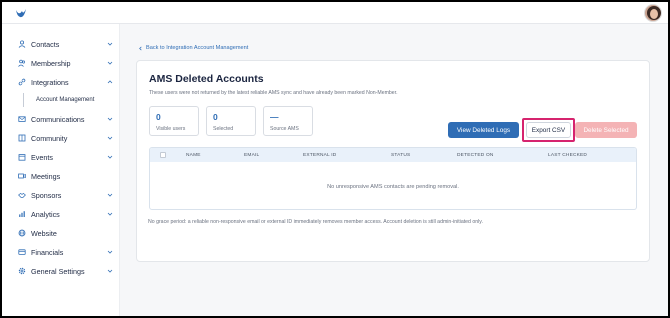 The width and height of the screenshot is (670, 318). I want to click on stat-value: —, so click(274, 117).